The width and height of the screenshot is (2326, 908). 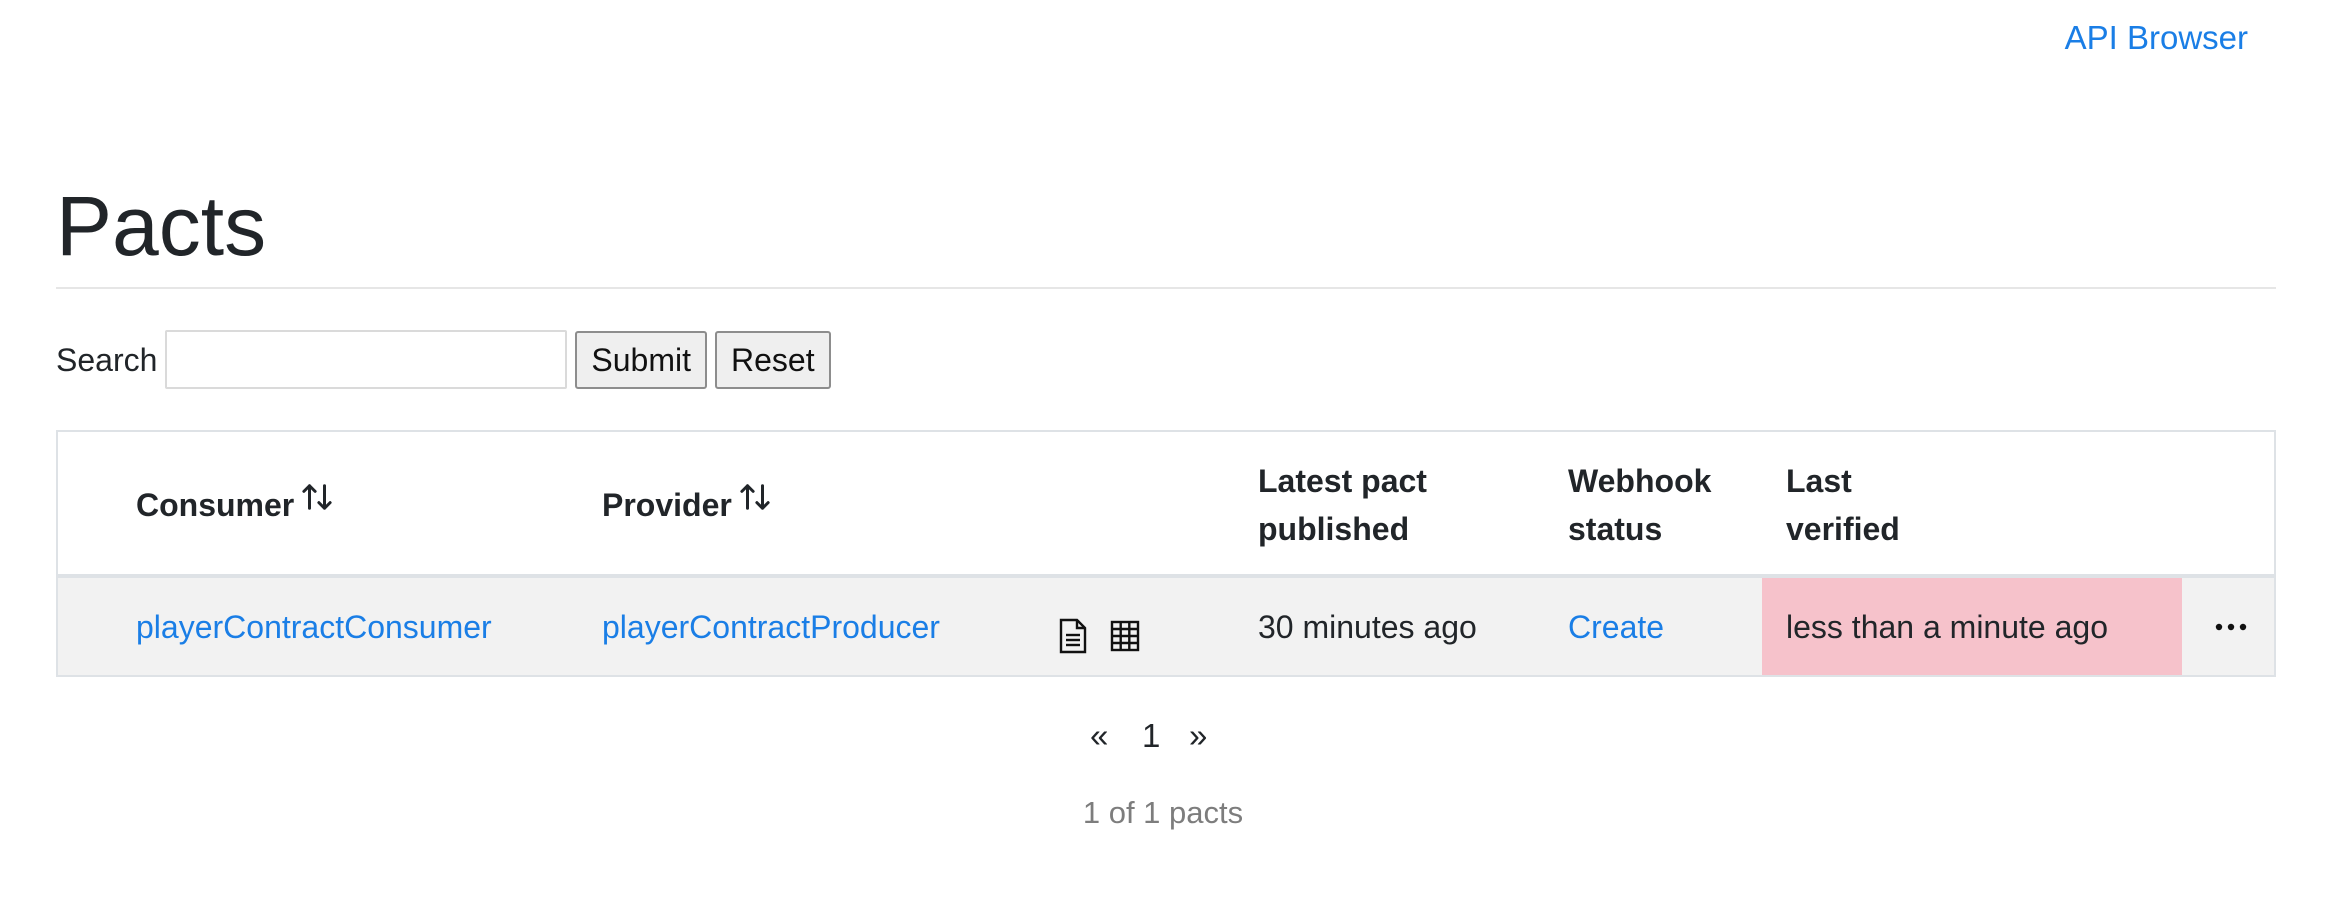 I want to click on column-header-latest-pact-line1: Latest pact, so click(x=1342, y=481).